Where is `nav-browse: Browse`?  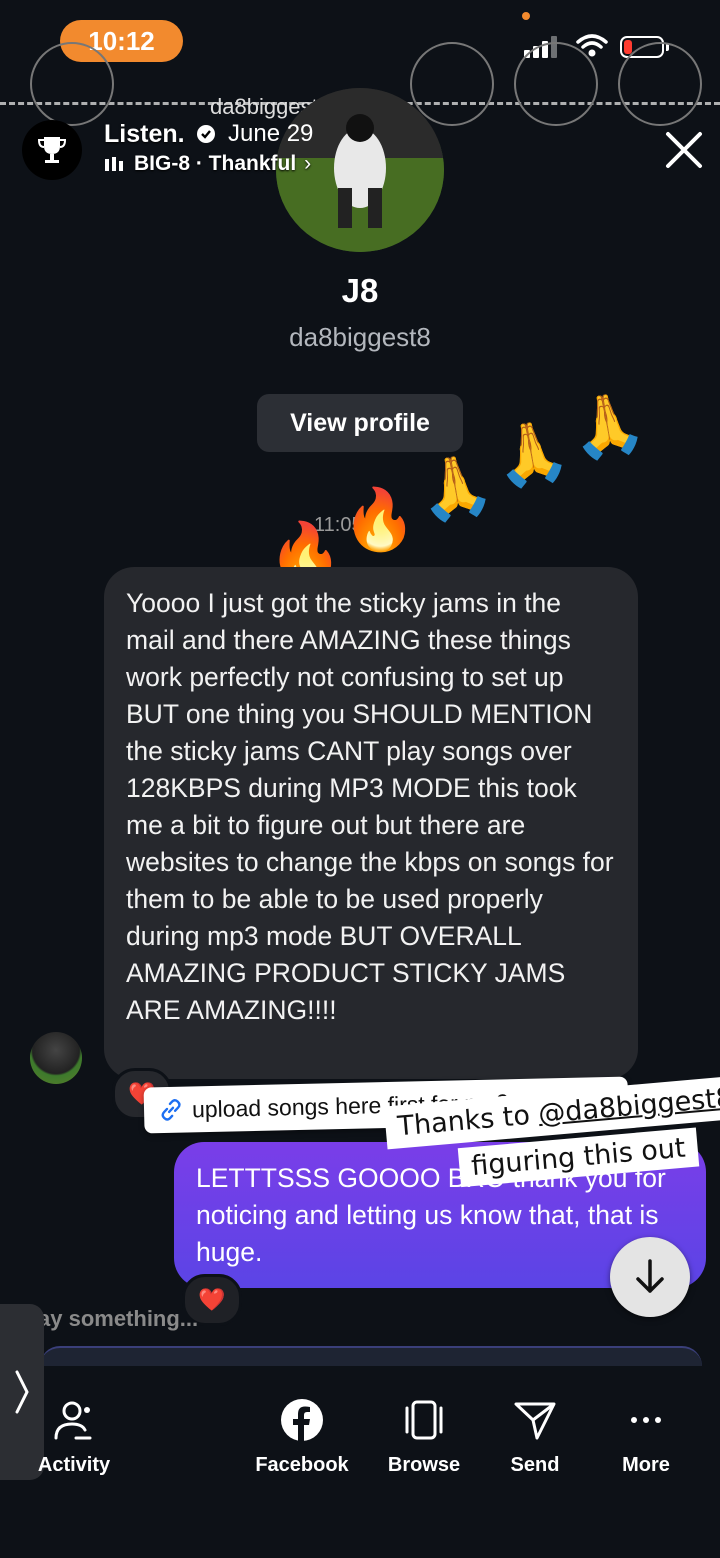
nav-browse: Browse is located at coordinates (424, 1437).